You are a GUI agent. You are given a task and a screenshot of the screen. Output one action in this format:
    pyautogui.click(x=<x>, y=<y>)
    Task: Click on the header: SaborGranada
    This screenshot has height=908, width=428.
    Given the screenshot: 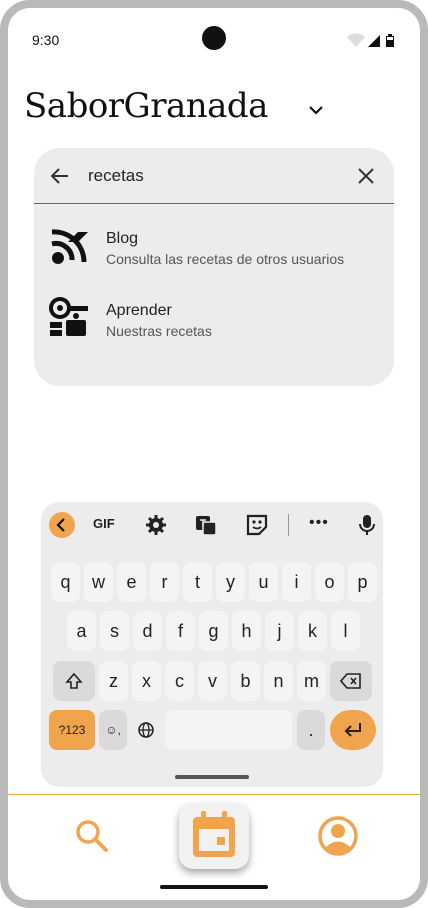 What is the action you would take?
    pyautogui.click(x=174, y=110)
    